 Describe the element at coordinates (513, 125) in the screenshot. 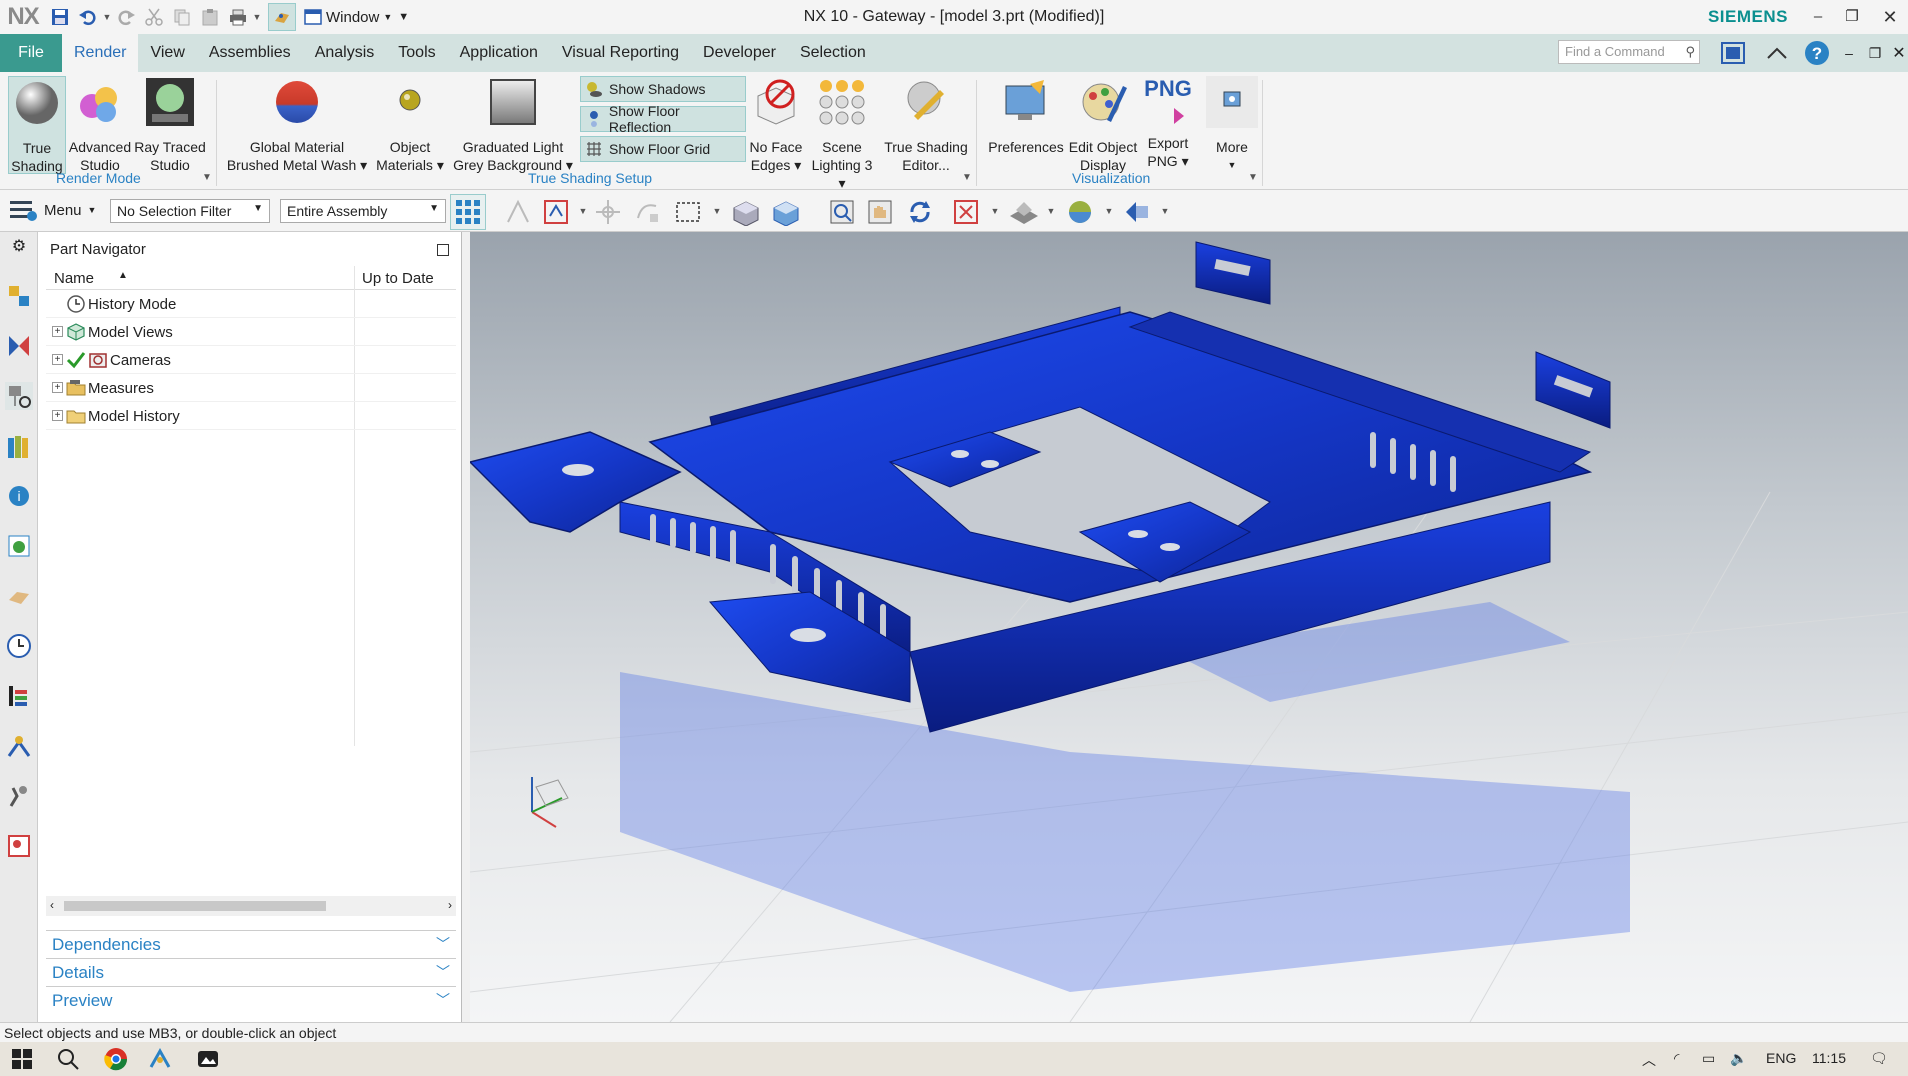

I see `graduated-light-button: Graduated Light Grey Background ▾` at that location.